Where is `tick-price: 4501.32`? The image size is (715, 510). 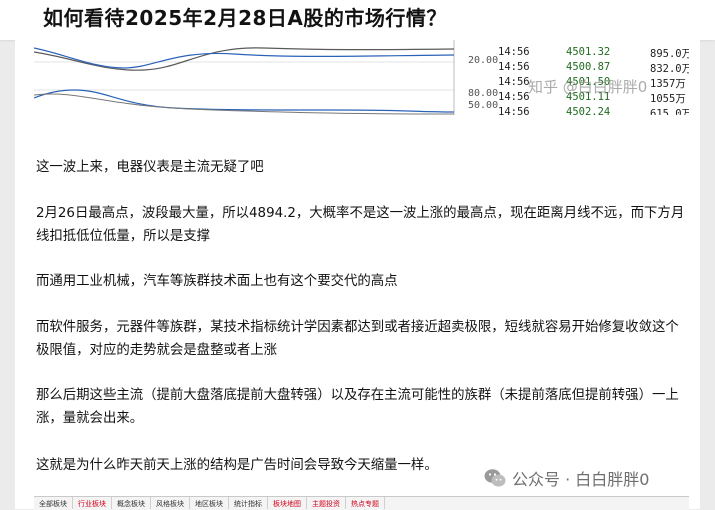 tick-price: 4501.32 is located at coordinates (588, 52).